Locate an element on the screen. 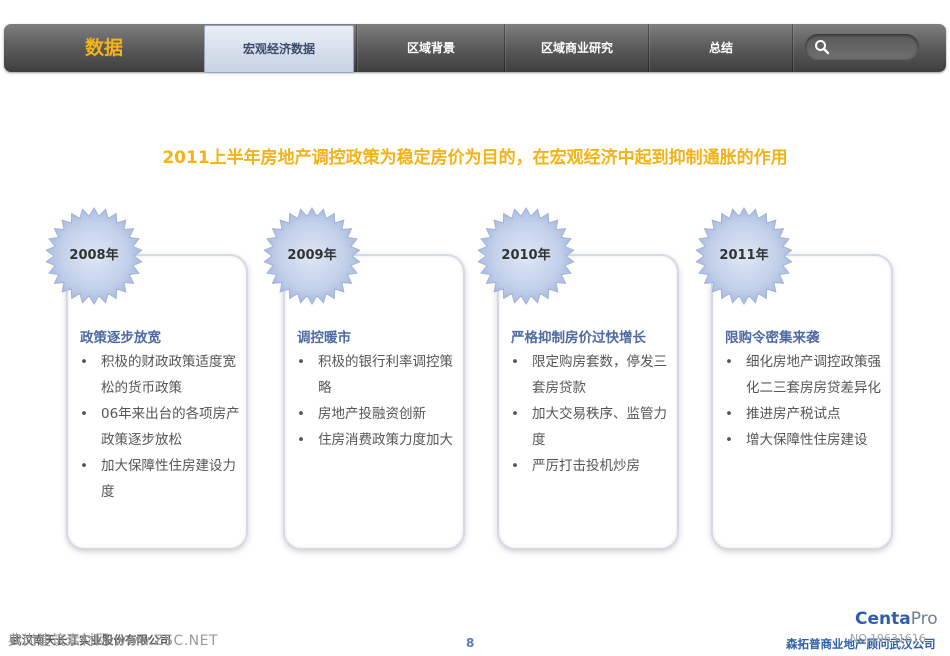  tab-summary: 总结 is located at coordinates (720, 48).